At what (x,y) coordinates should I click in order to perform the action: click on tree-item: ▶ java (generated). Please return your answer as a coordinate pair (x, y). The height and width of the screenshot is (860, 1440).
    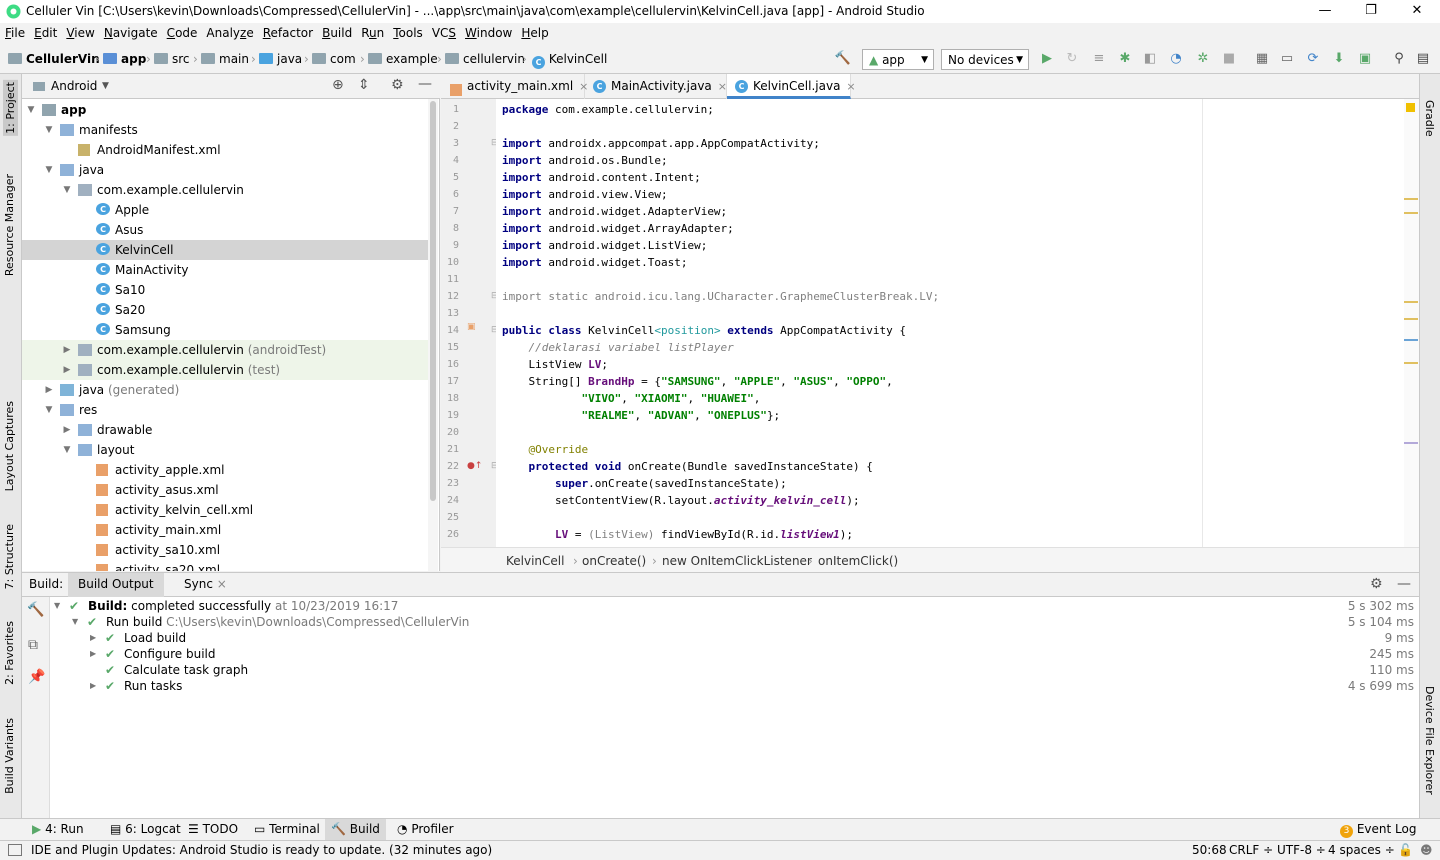
    Looking at the image, I should click on (227, 390).